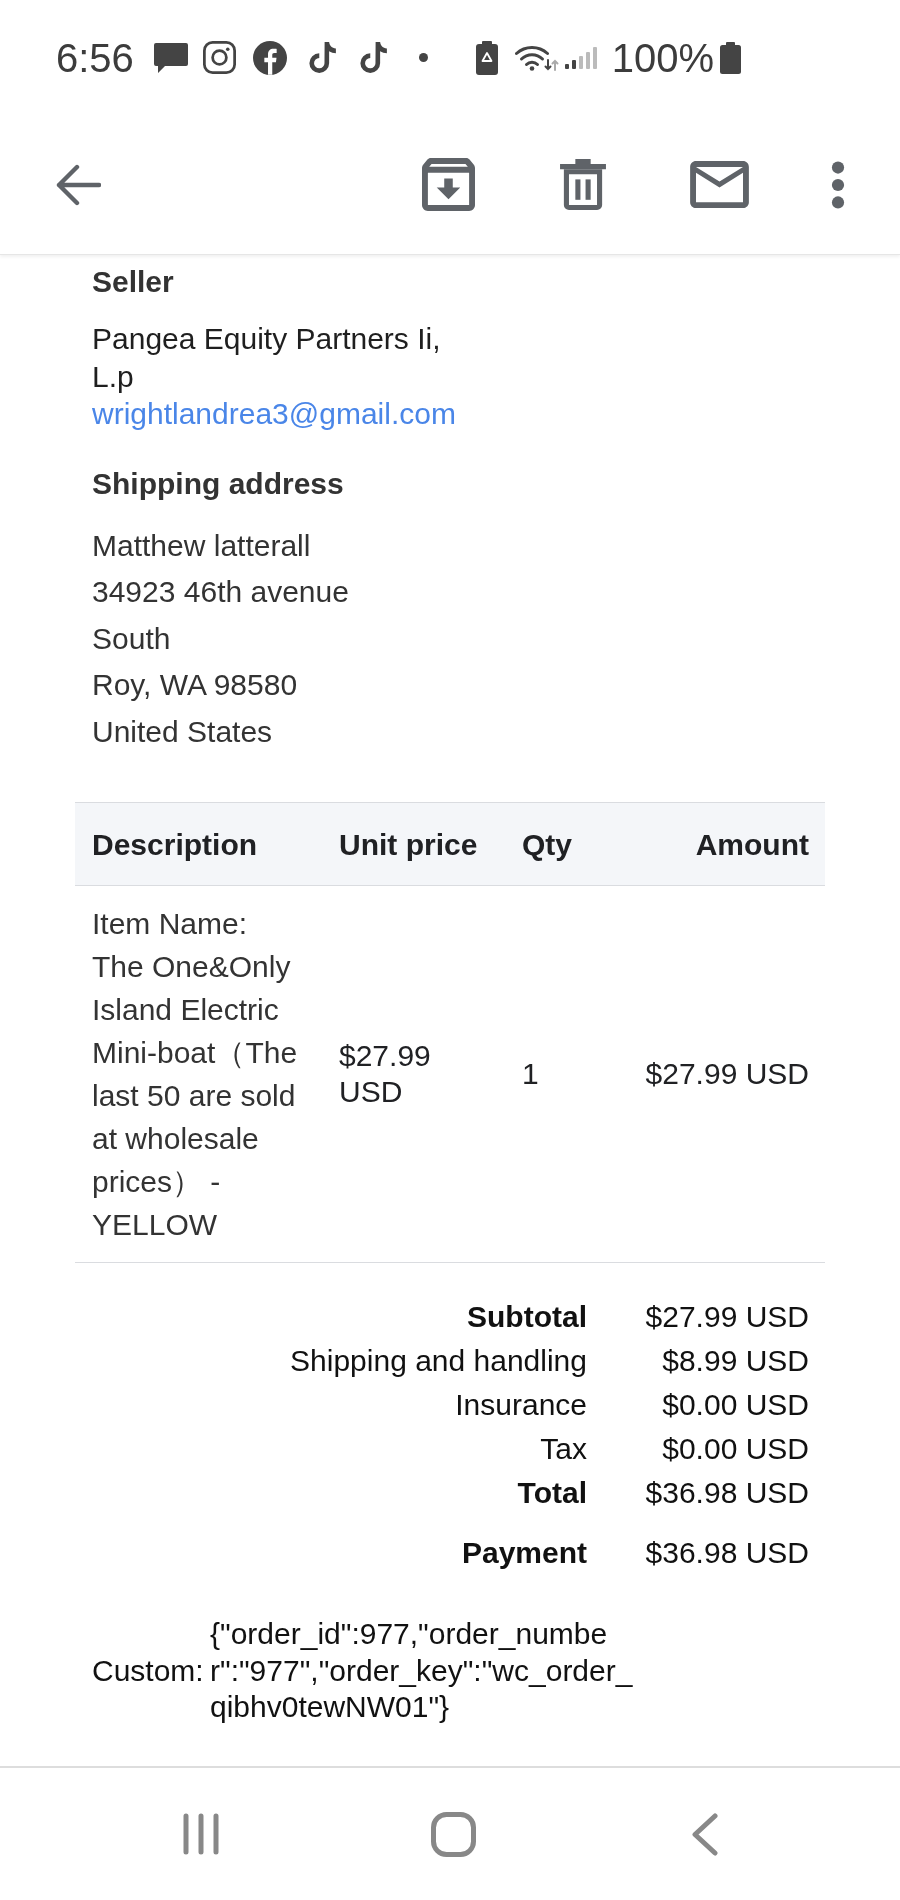 The image size is (900, 1900). What do you see at coordinates (705, 1834) in the screenshot?
I see `chevron-left-icon` at bounding box center [705, 1834].